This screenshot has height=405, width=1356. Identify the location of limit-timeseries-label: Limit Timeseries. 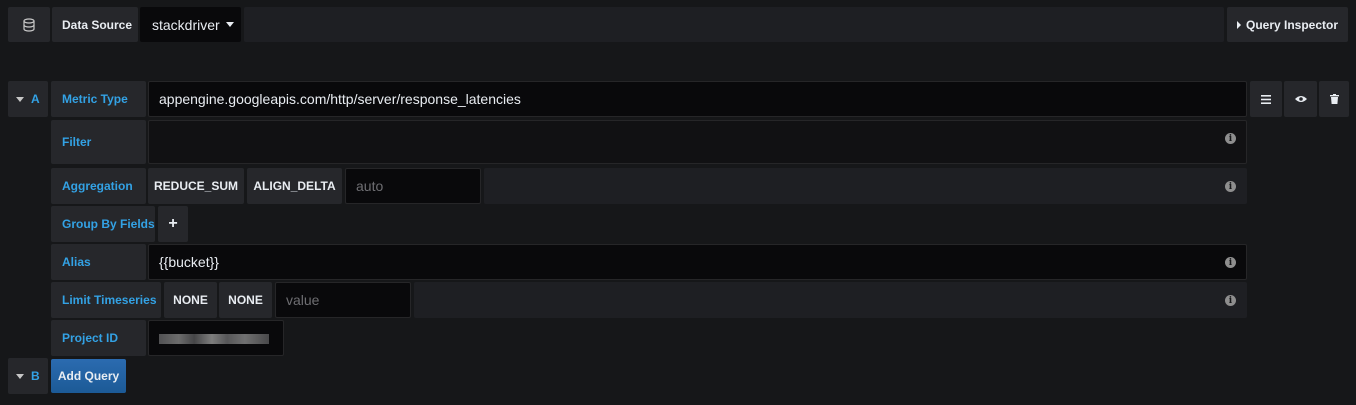
(109, 300).